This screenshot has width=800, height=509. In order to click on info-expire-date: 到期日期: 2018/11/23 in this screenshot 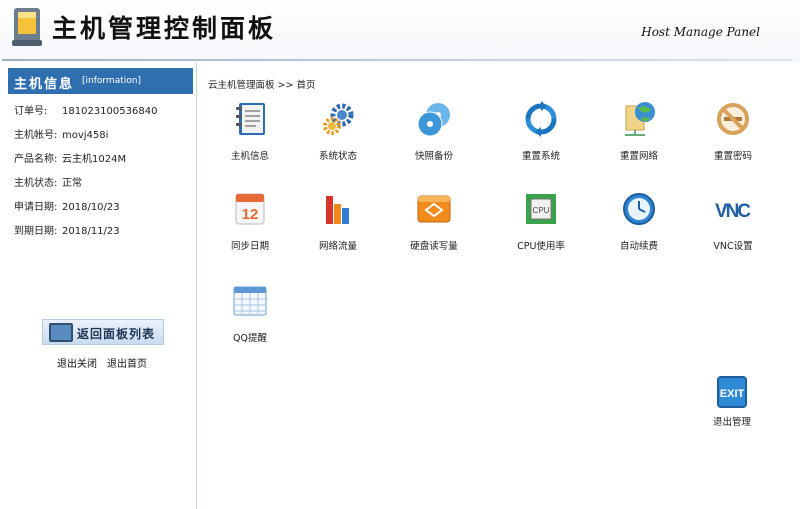, I will do `click(67, 229)`.